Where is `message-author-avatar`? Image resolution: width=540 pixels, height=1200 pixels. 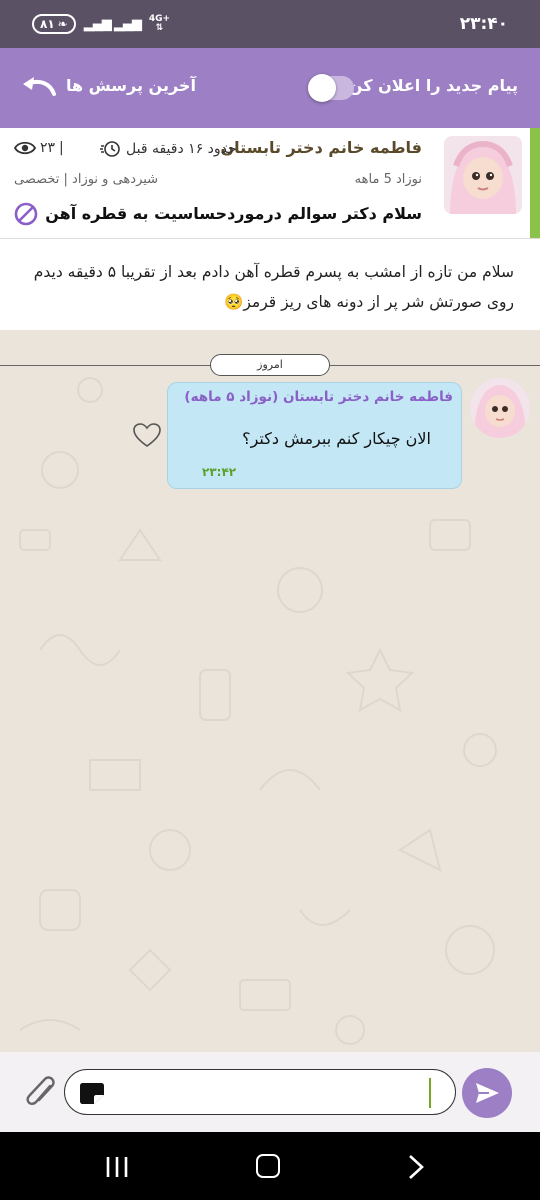
message-author-avatar is located at coordinates (500, 408).